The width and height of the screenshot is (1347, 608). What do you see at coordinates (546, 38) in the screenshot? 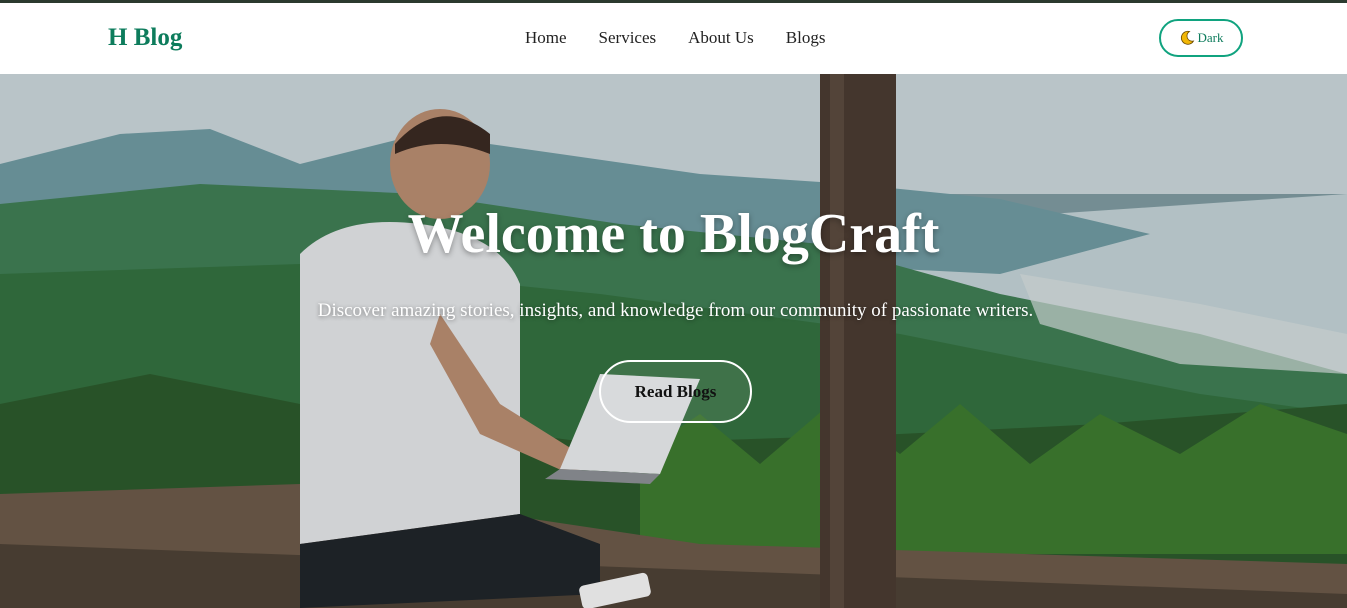
I see `nav-link-home: Home` at bounding box center [546, 38].